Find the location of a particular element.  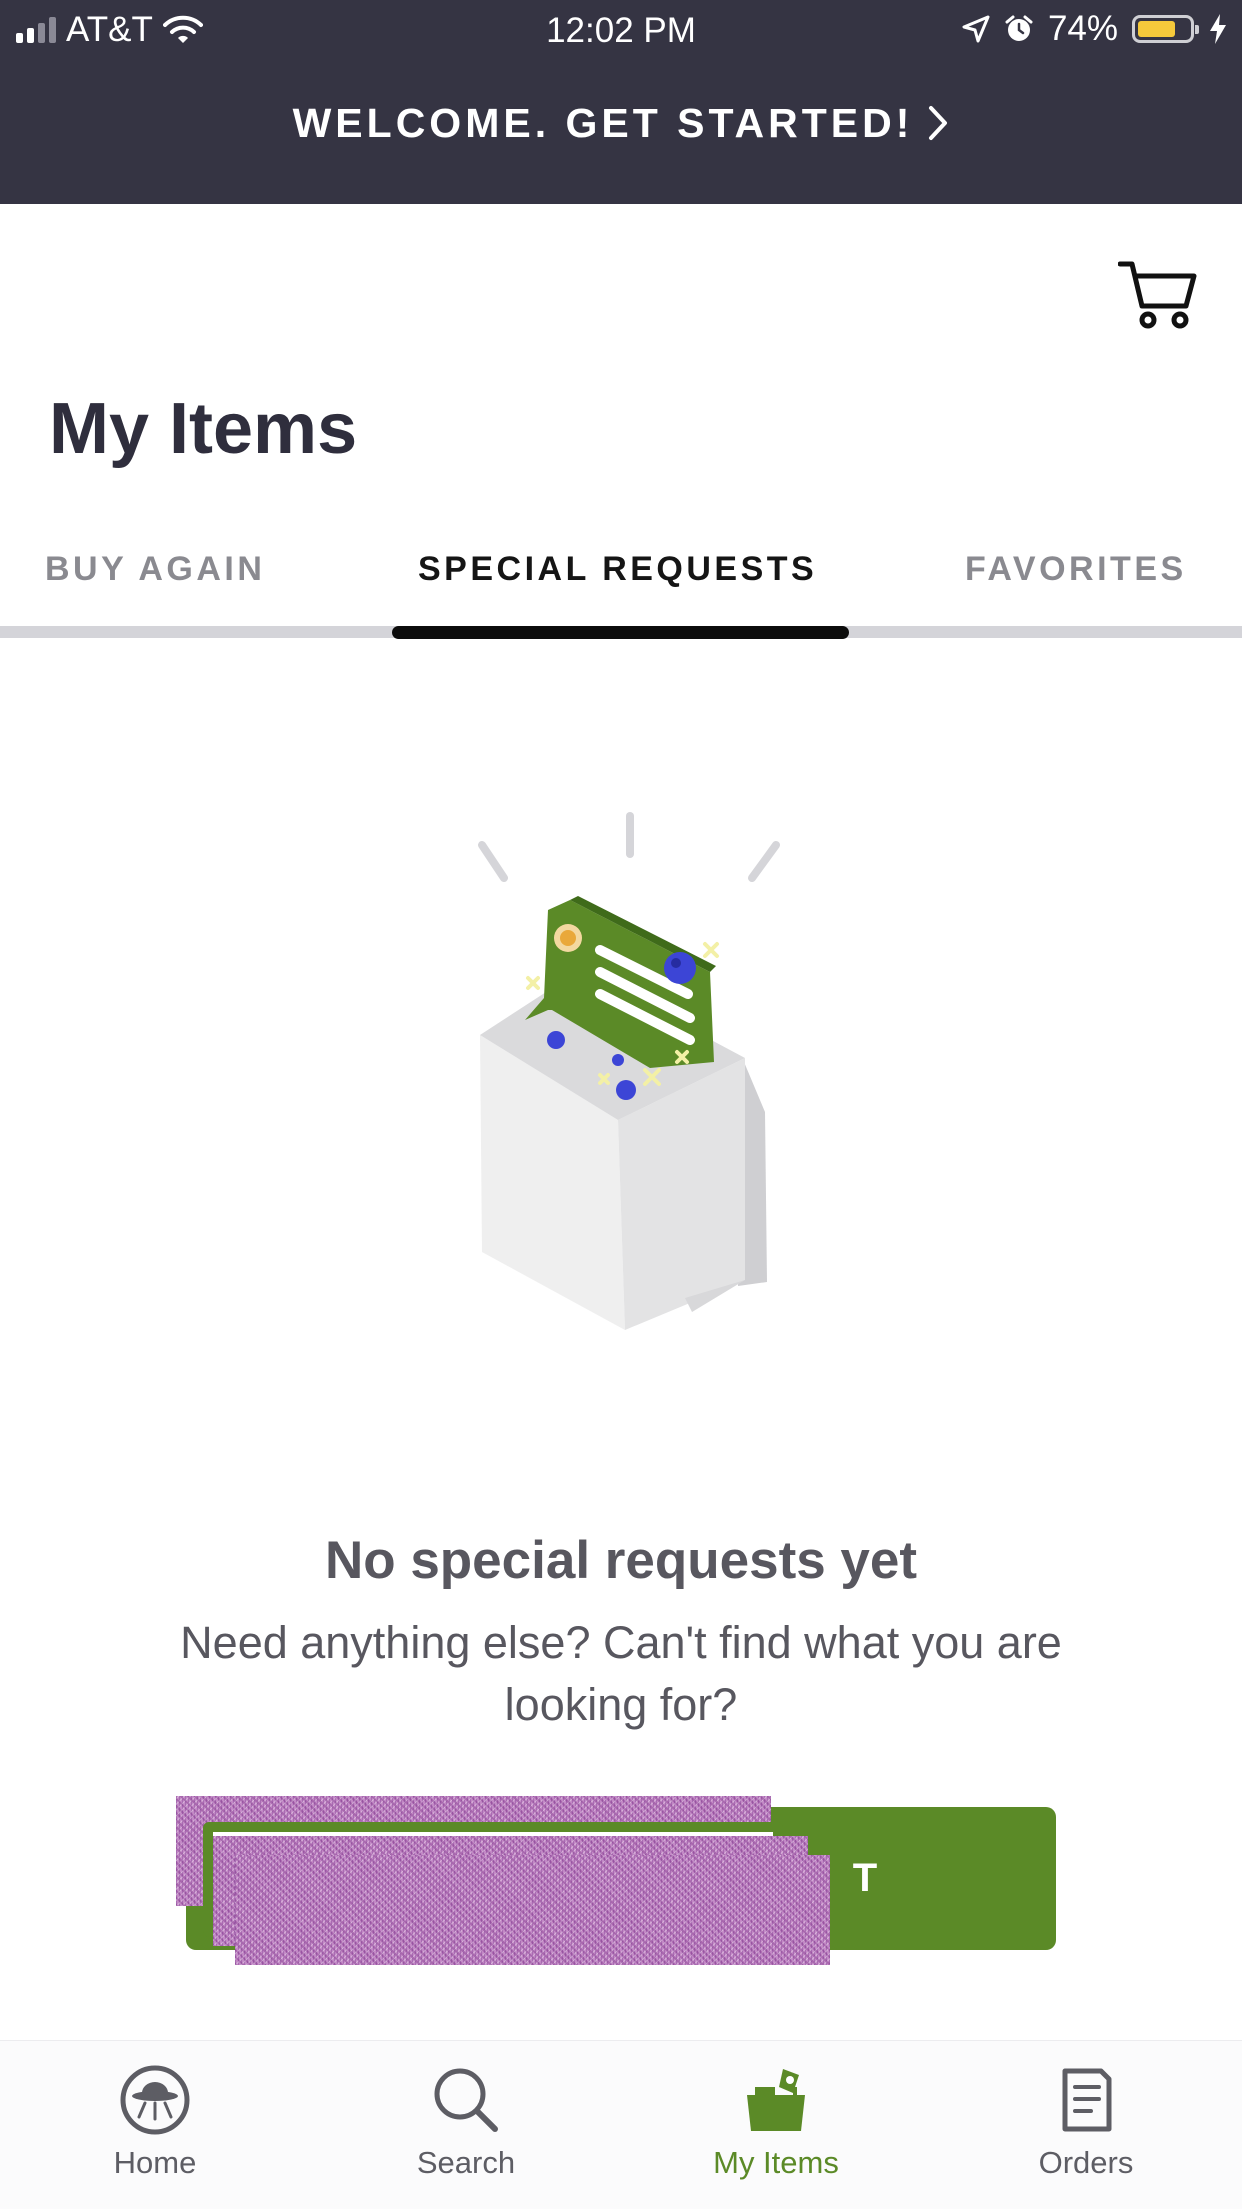

redacted-overlay is located at coordinates (532, 1910).